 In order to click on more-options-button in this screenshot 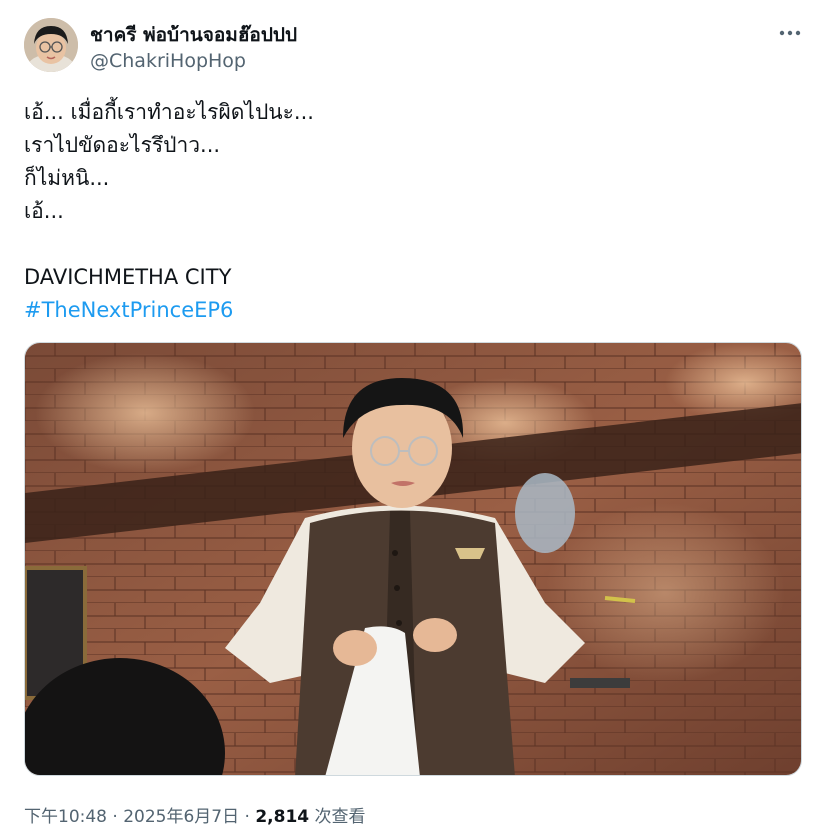, I will do `click(790, 33)`.